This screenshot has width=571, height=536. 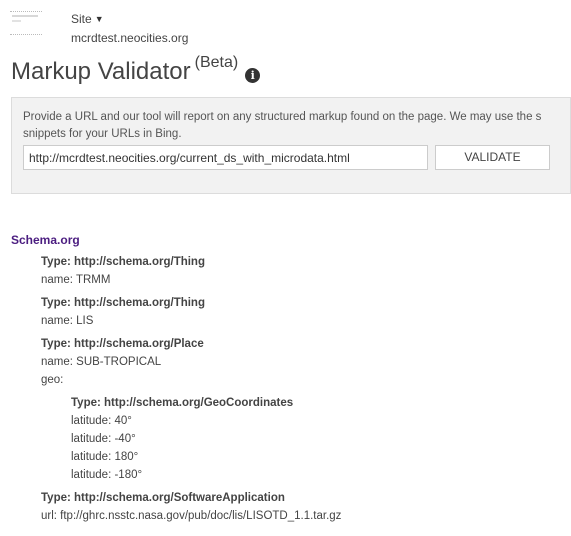 I want to click on result-type: Type: http://schema.org/GeoCoordinates, so click(x=182, y=403).